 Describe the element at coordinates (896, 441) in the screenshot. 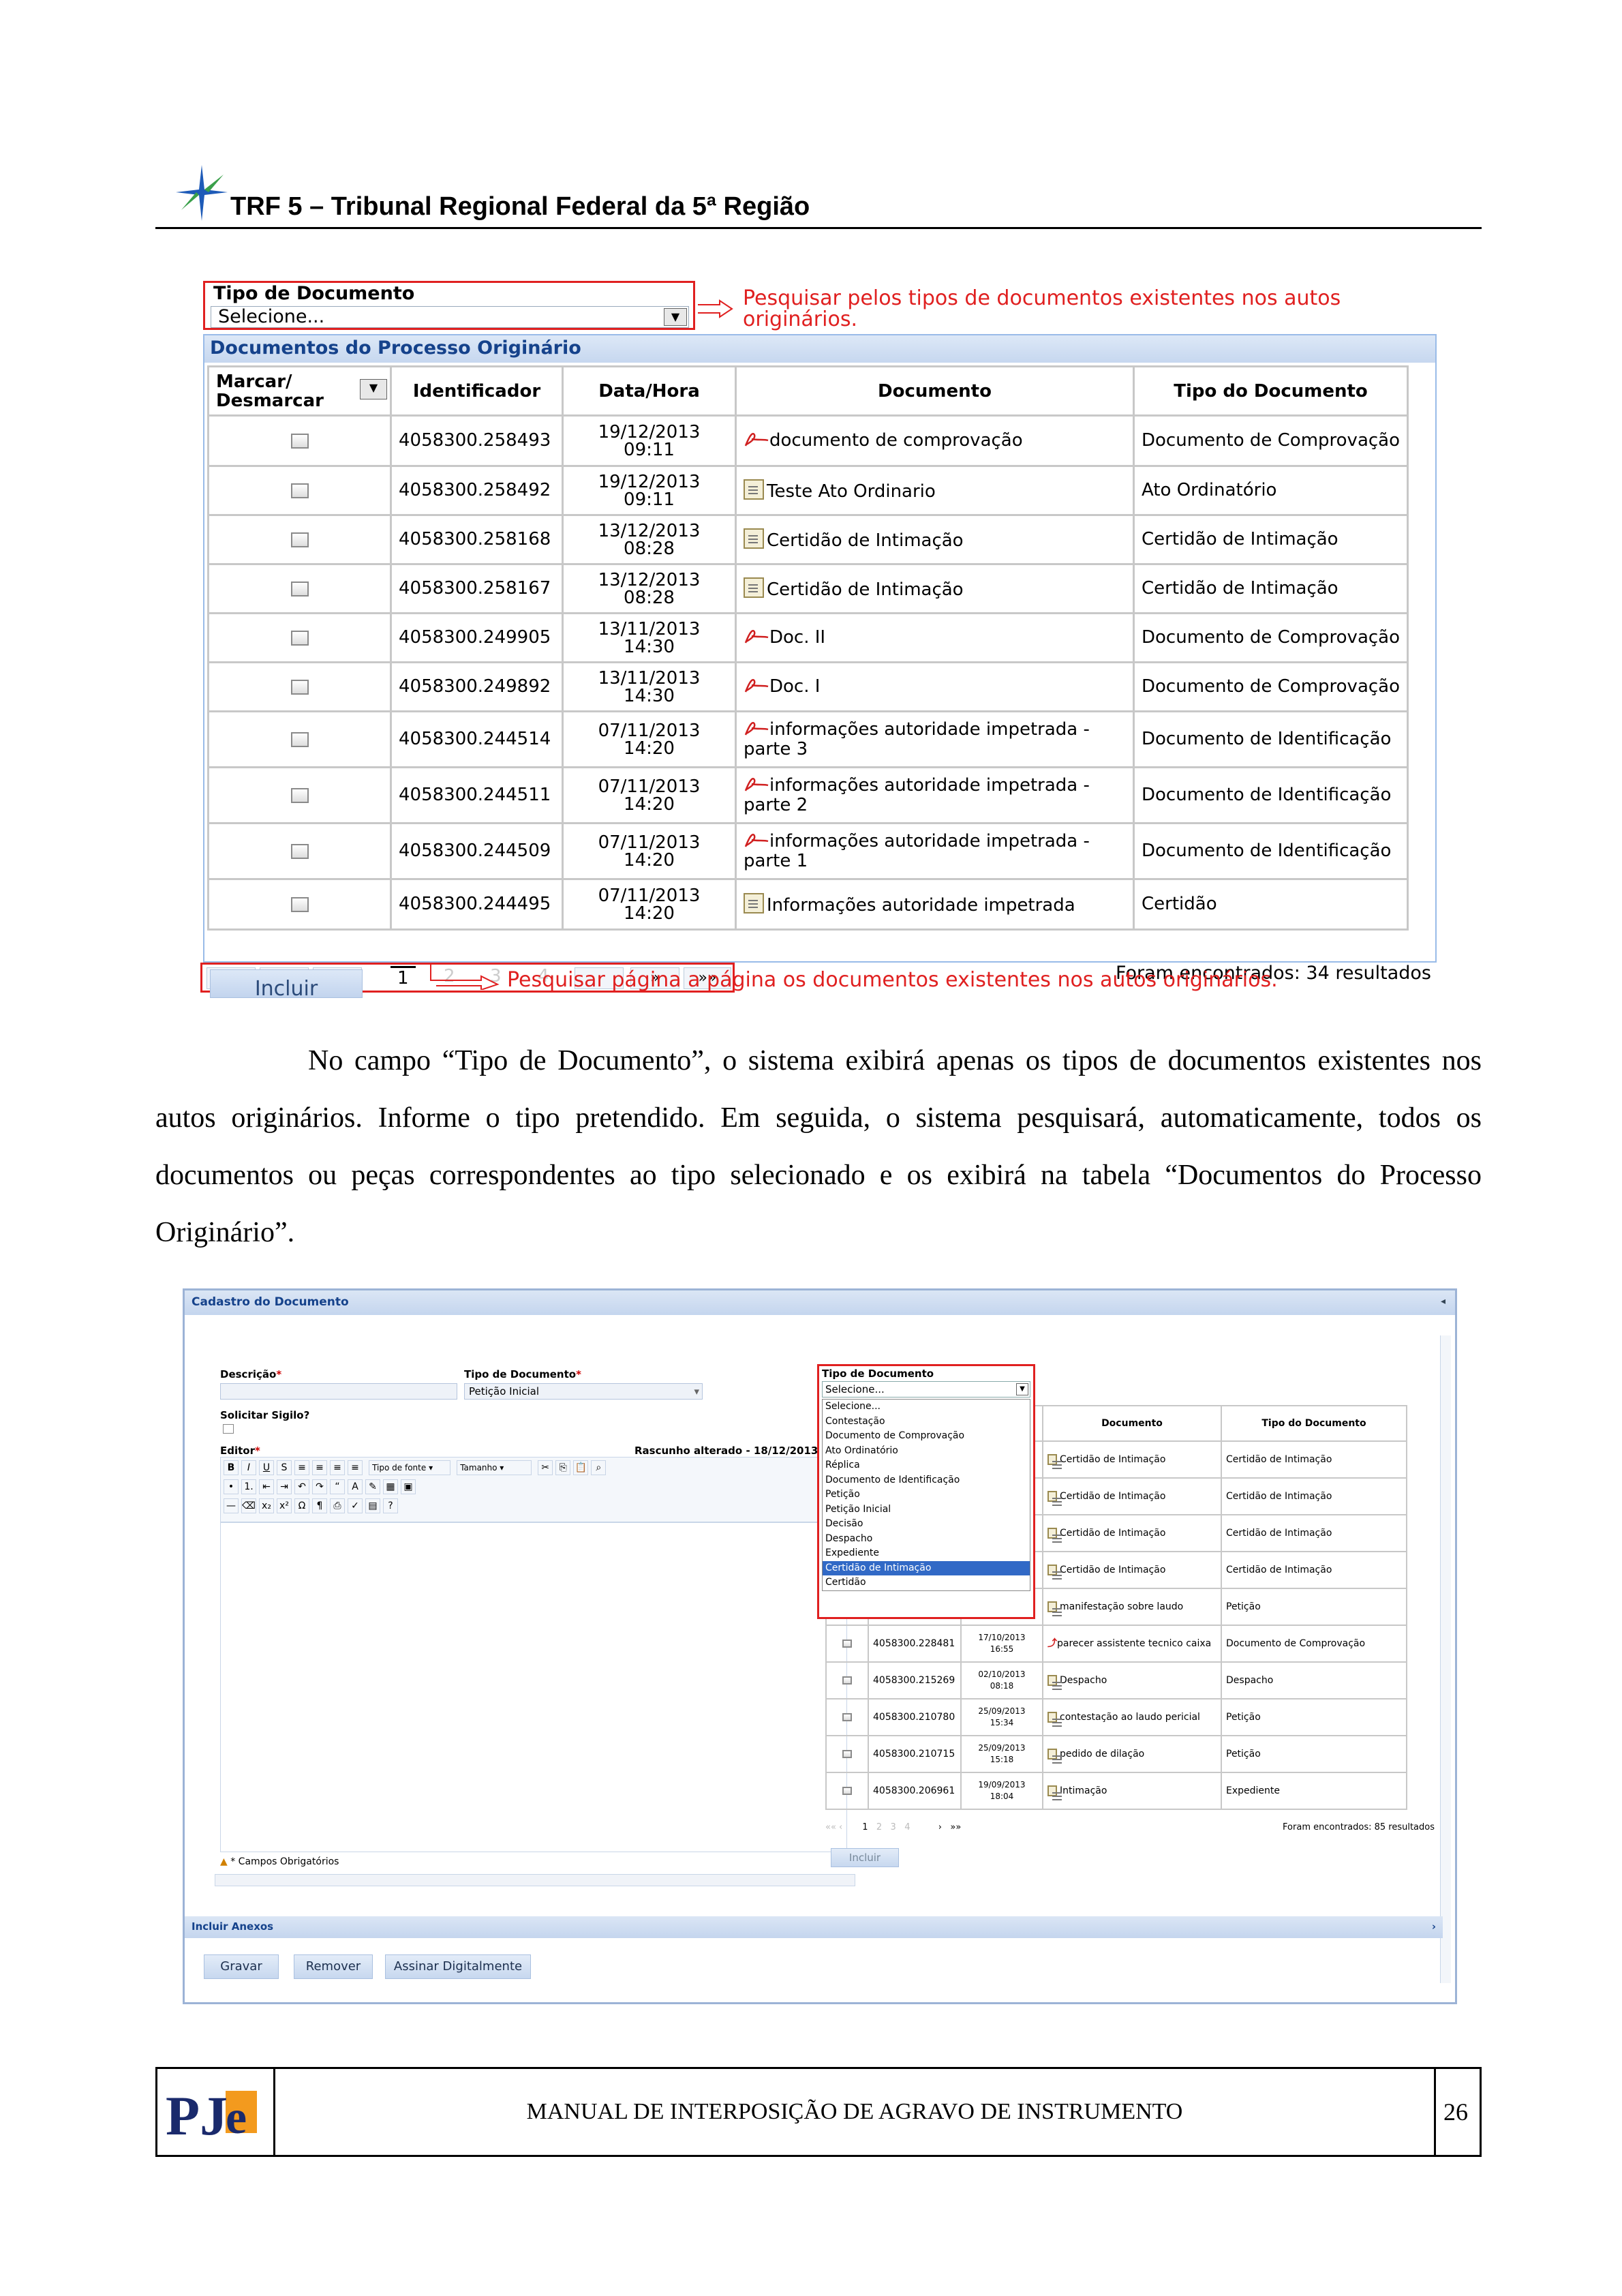

I see `document-link: documento de comprovação` at that location.